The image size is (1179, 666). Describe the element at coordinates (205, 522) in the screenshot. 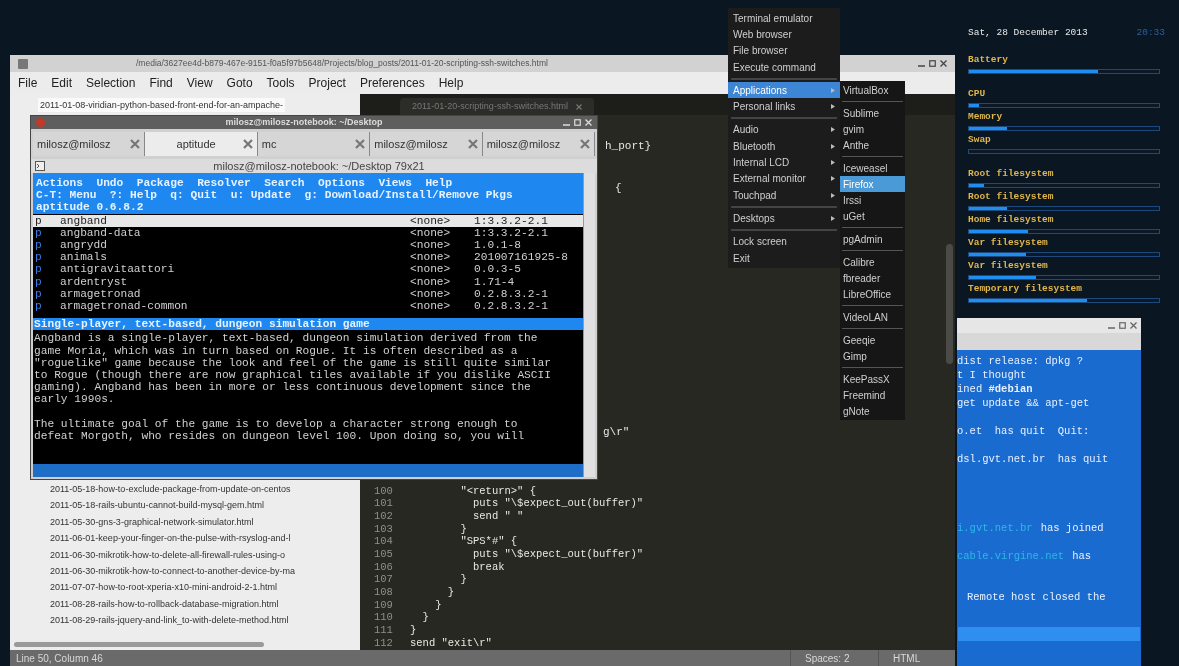

I see `file-item: 2011-05-30-gns-3-graphical-network-simulator.html` at that location.